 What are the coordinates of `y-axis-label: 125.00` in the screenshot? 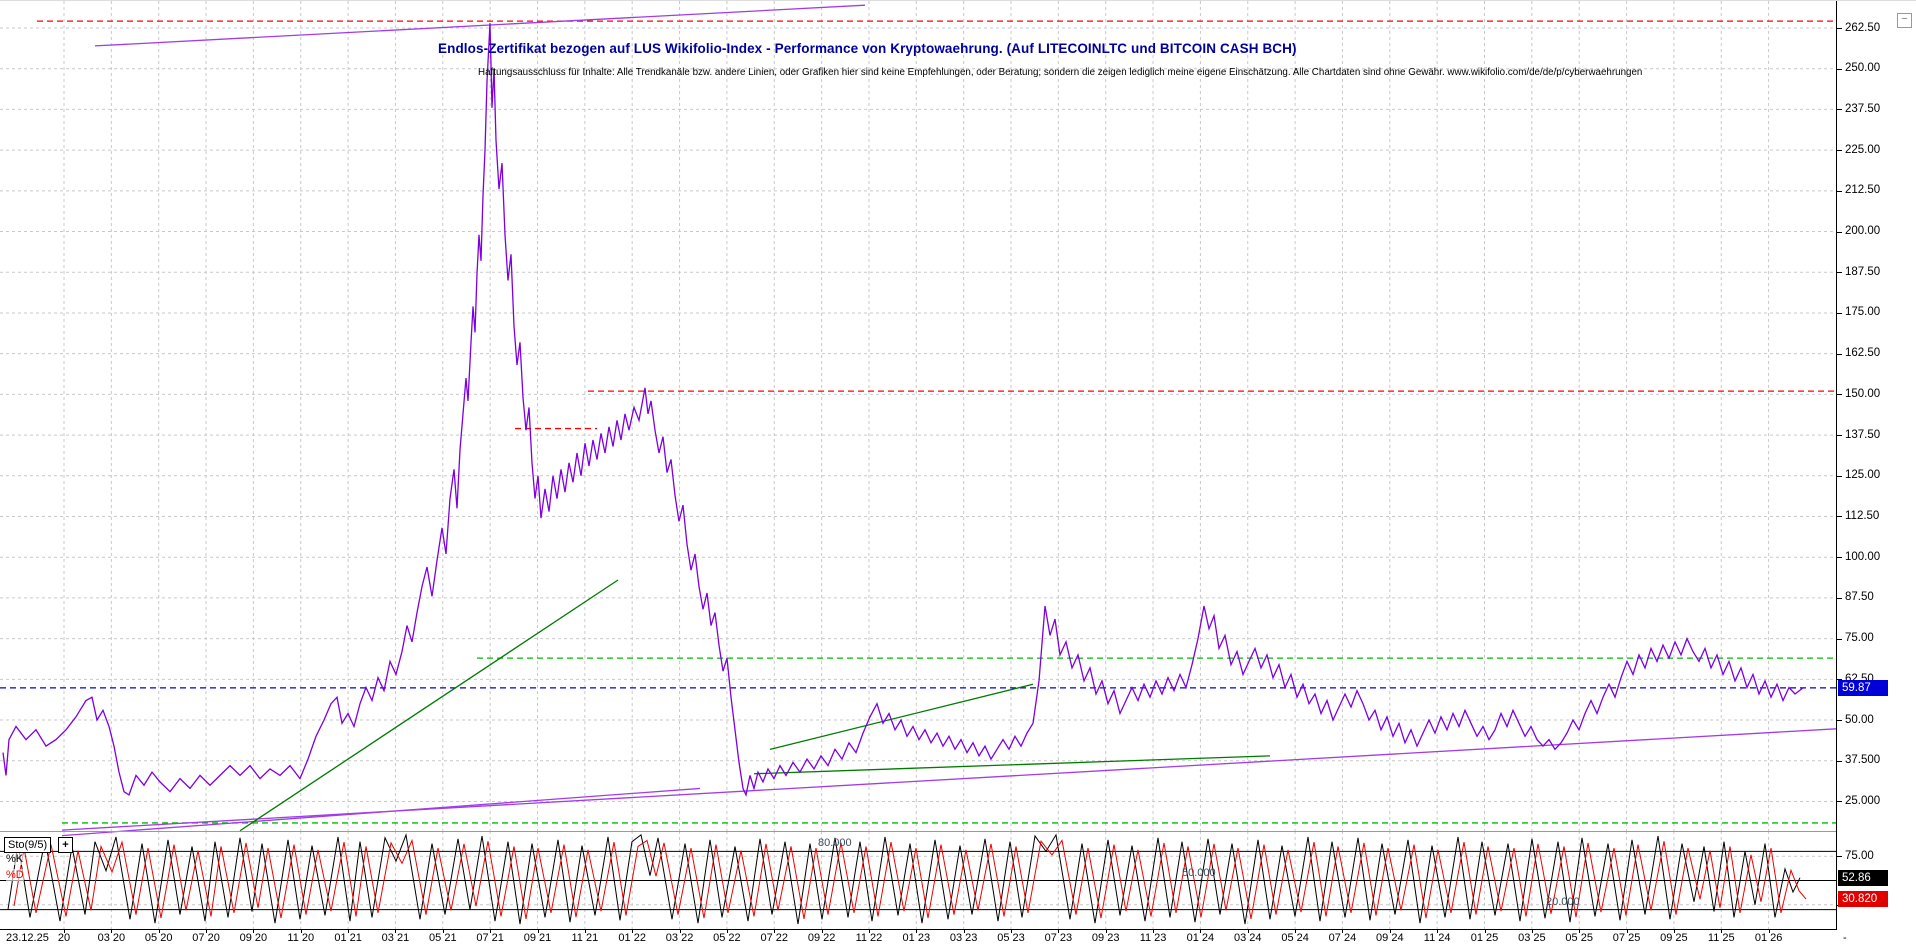 It's located at (1863, 475).